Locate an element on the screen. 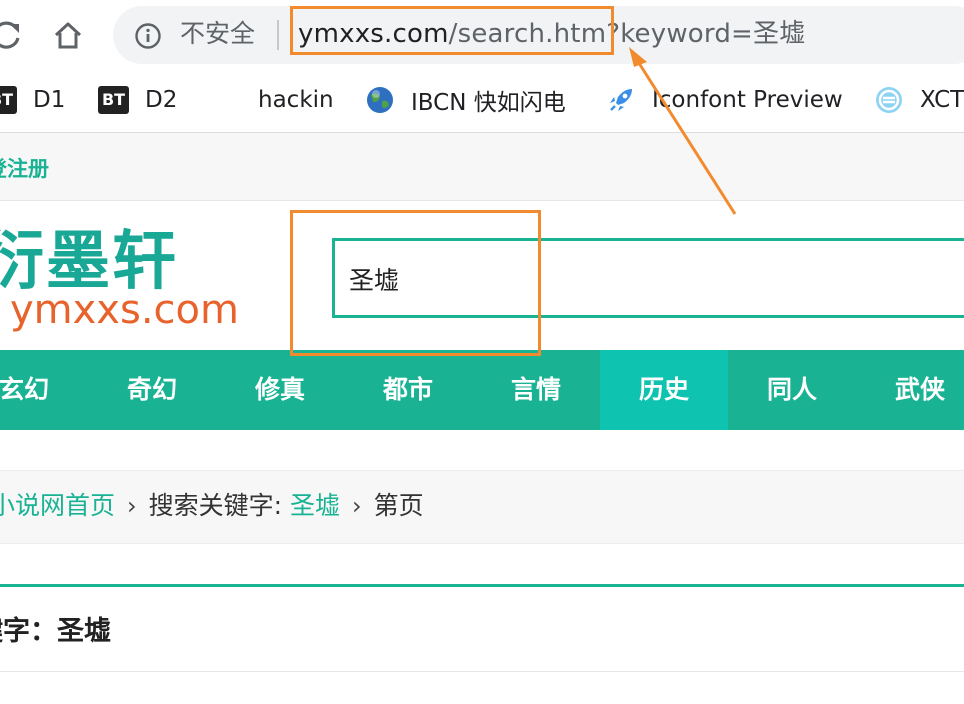  globe-icon is located at coordinates (380, 100).